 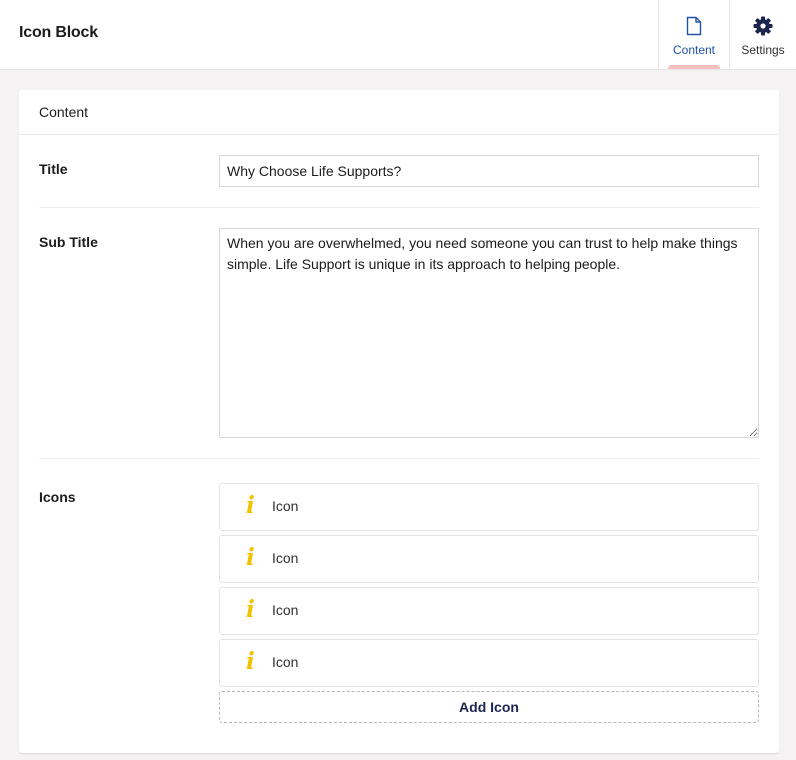 What do you see at coordinates (694, 26) in the screenshot?
I see `document-icon` at bounding box center [694, 26].